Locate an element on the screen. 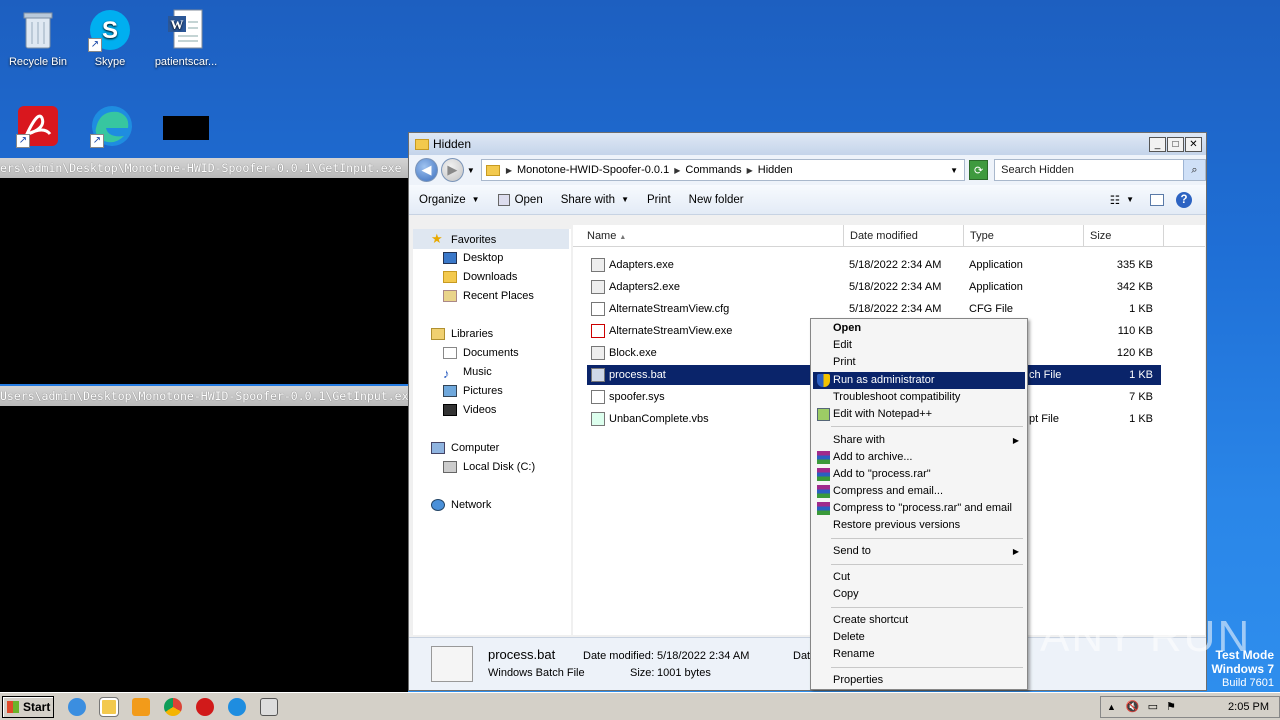  sys-file-icon is located at coordinates (598, 397).